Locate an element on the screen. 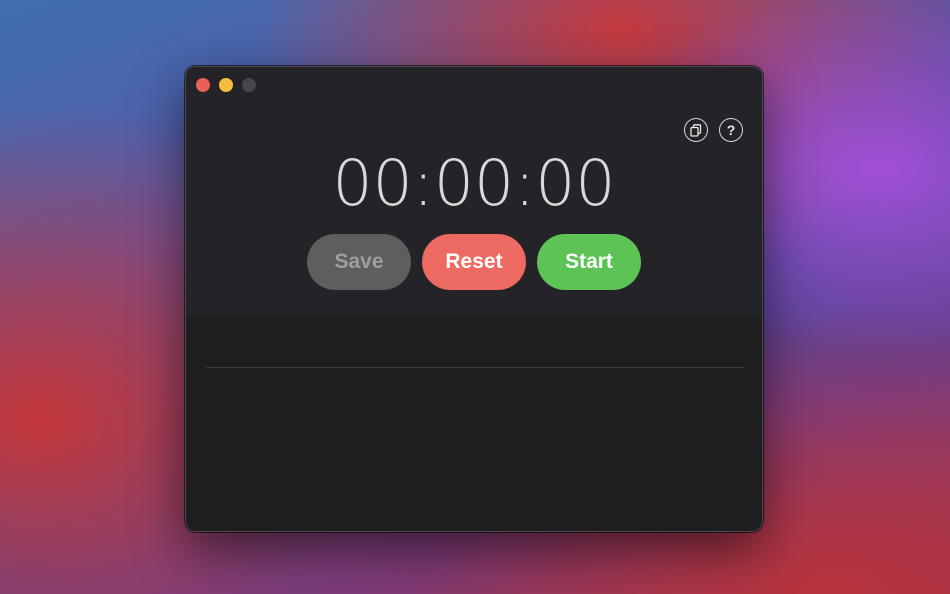 The image size is (950, 594). start-button: Start is located at coordinates (589, 262).